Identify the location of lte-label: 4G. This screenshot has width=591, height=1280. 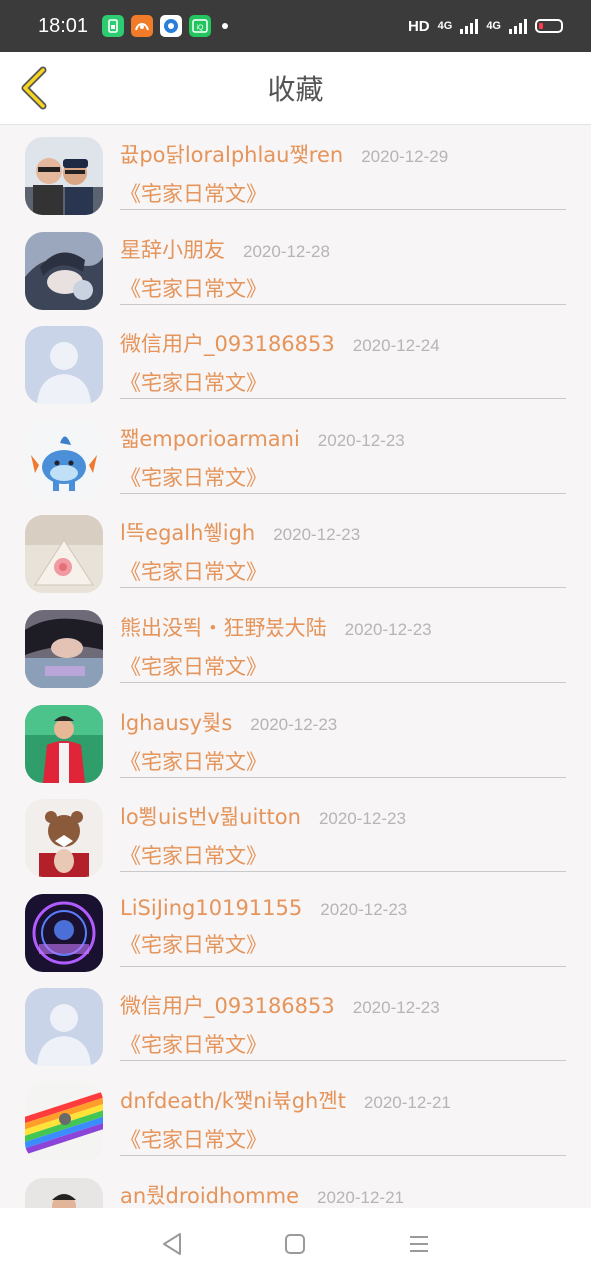
(445, 26).